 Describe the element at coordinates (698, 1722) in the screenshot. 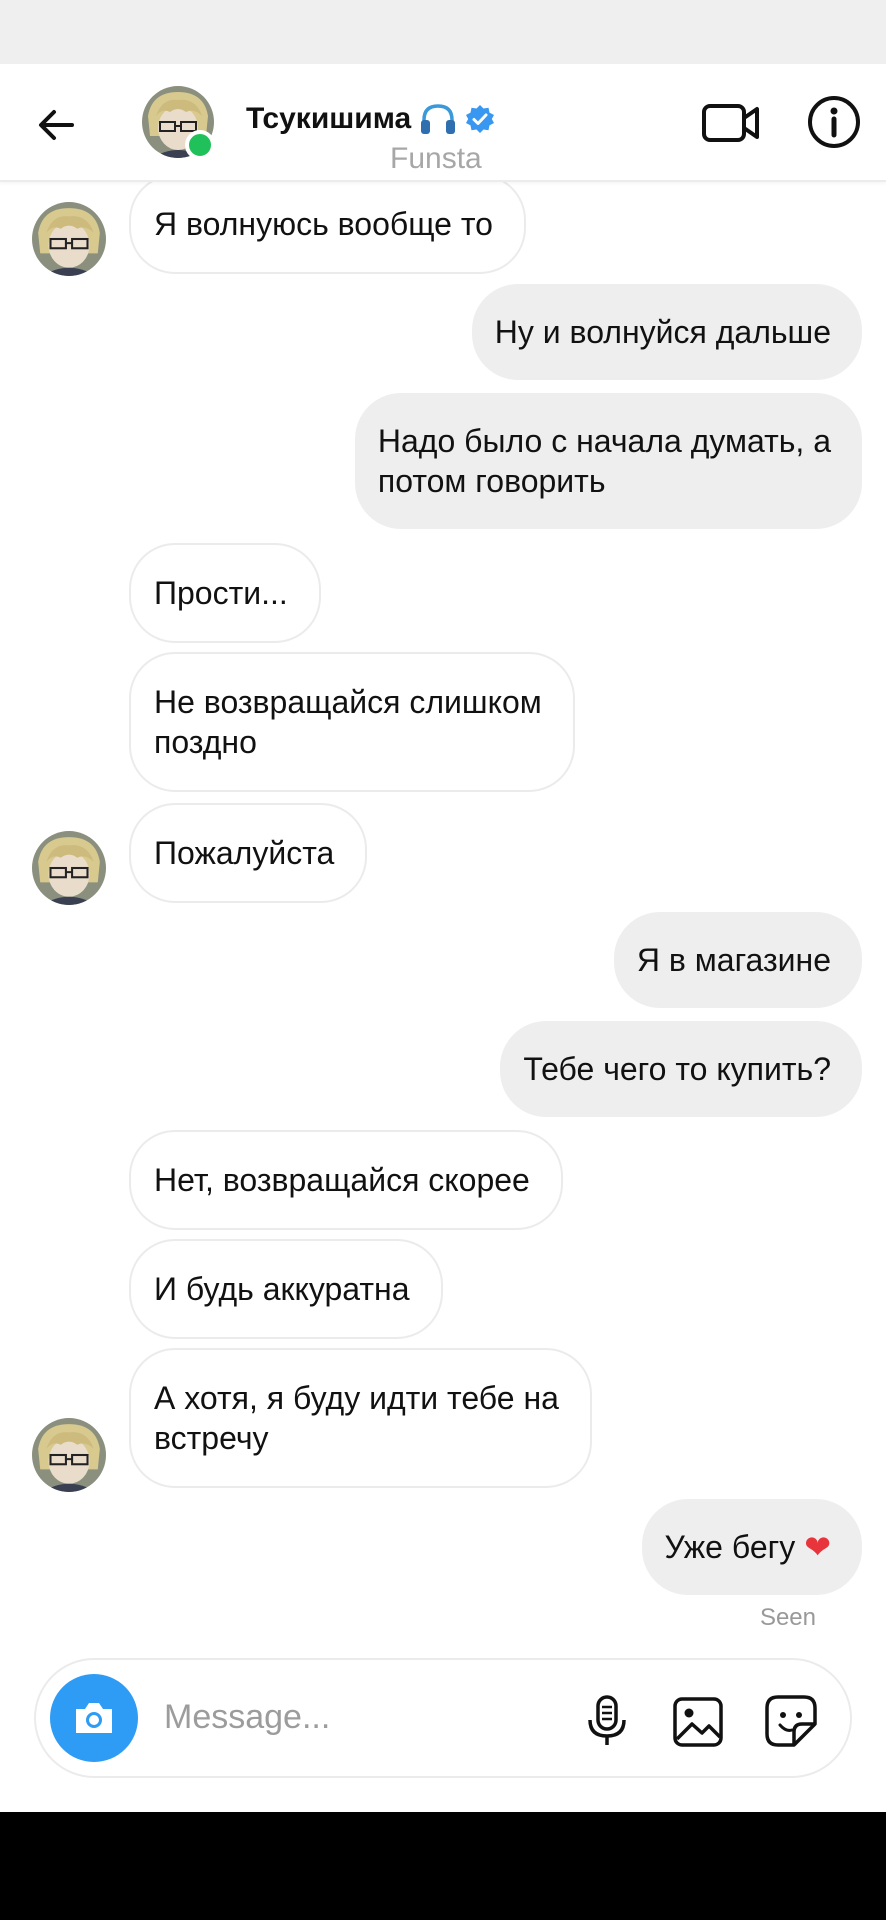

I see `gallery-icon` at that location.